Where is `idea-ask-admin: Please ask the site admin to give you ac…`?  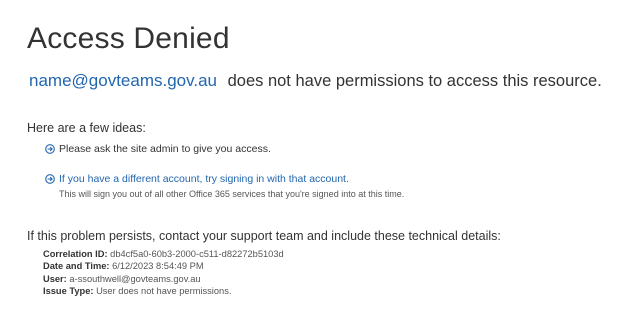 idea-ask-admin: Please ask the site admin to give you ac… is located at coordinates (158, 149).